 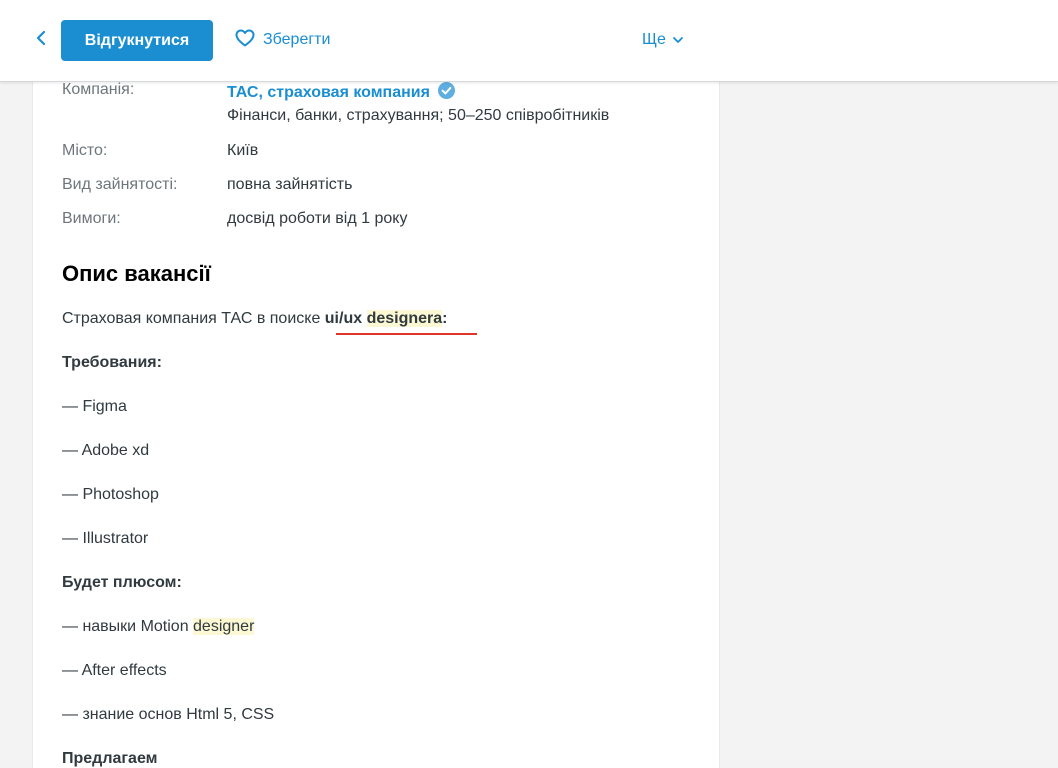 What do you see at coordinates (168, 714) in the screenshot?
I see `plus-item: — знание основ Html 5, CSS` at bounding box center [168, 714].